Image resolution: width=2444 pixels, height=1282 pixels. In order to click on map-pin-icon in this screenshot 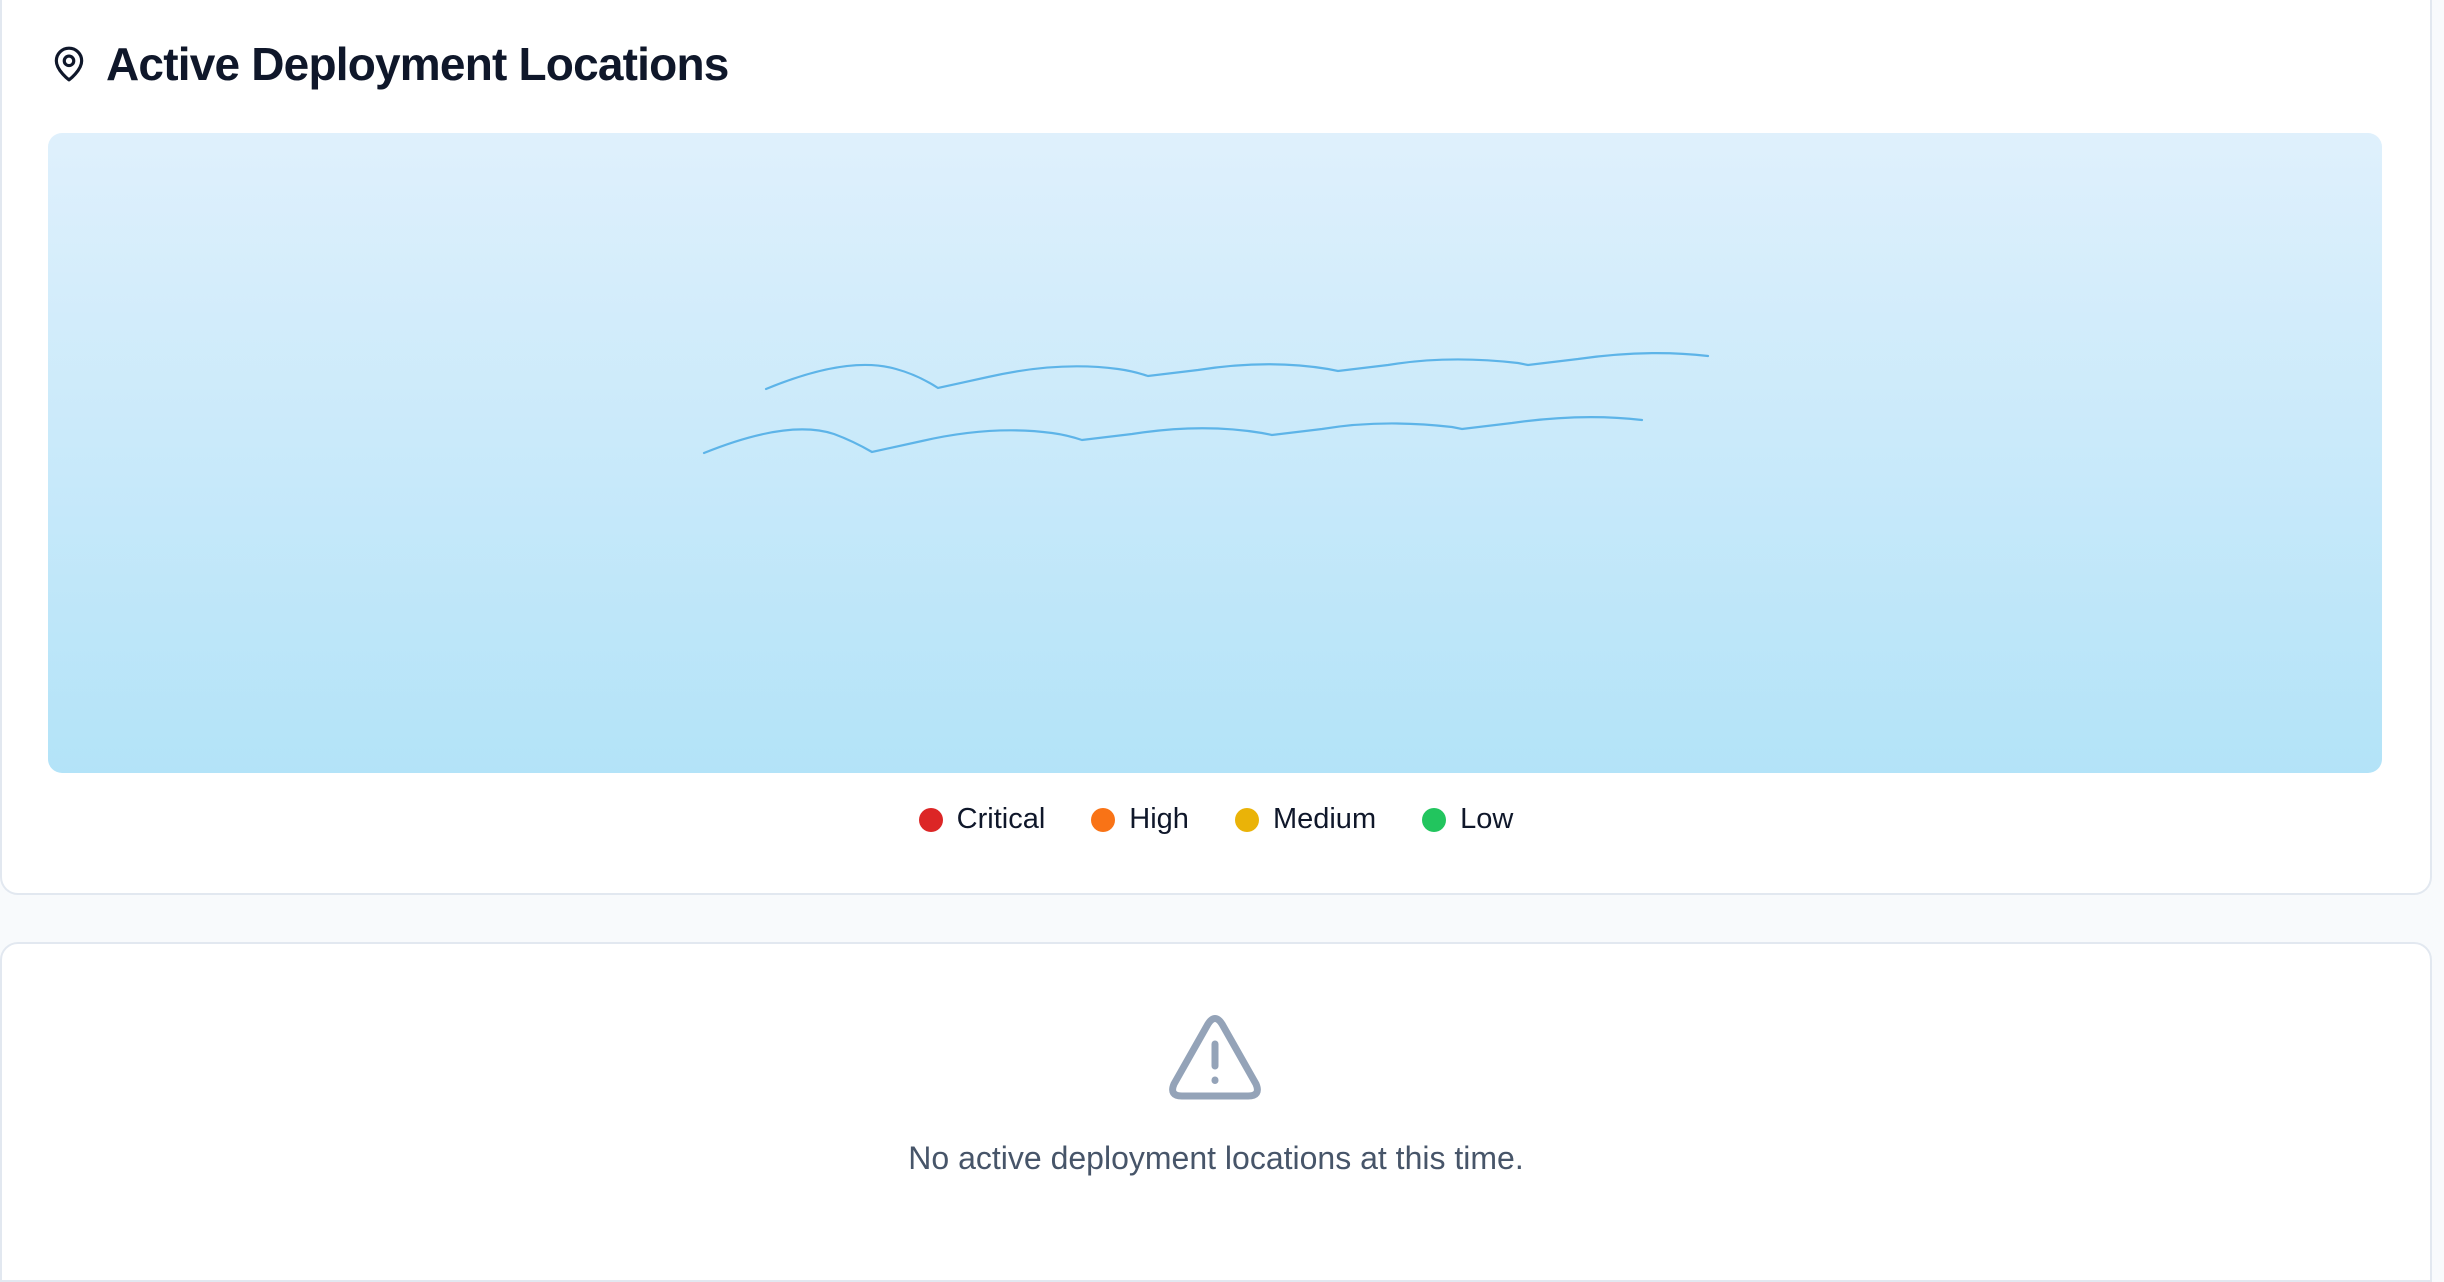, I will do `click(69, 64)`.